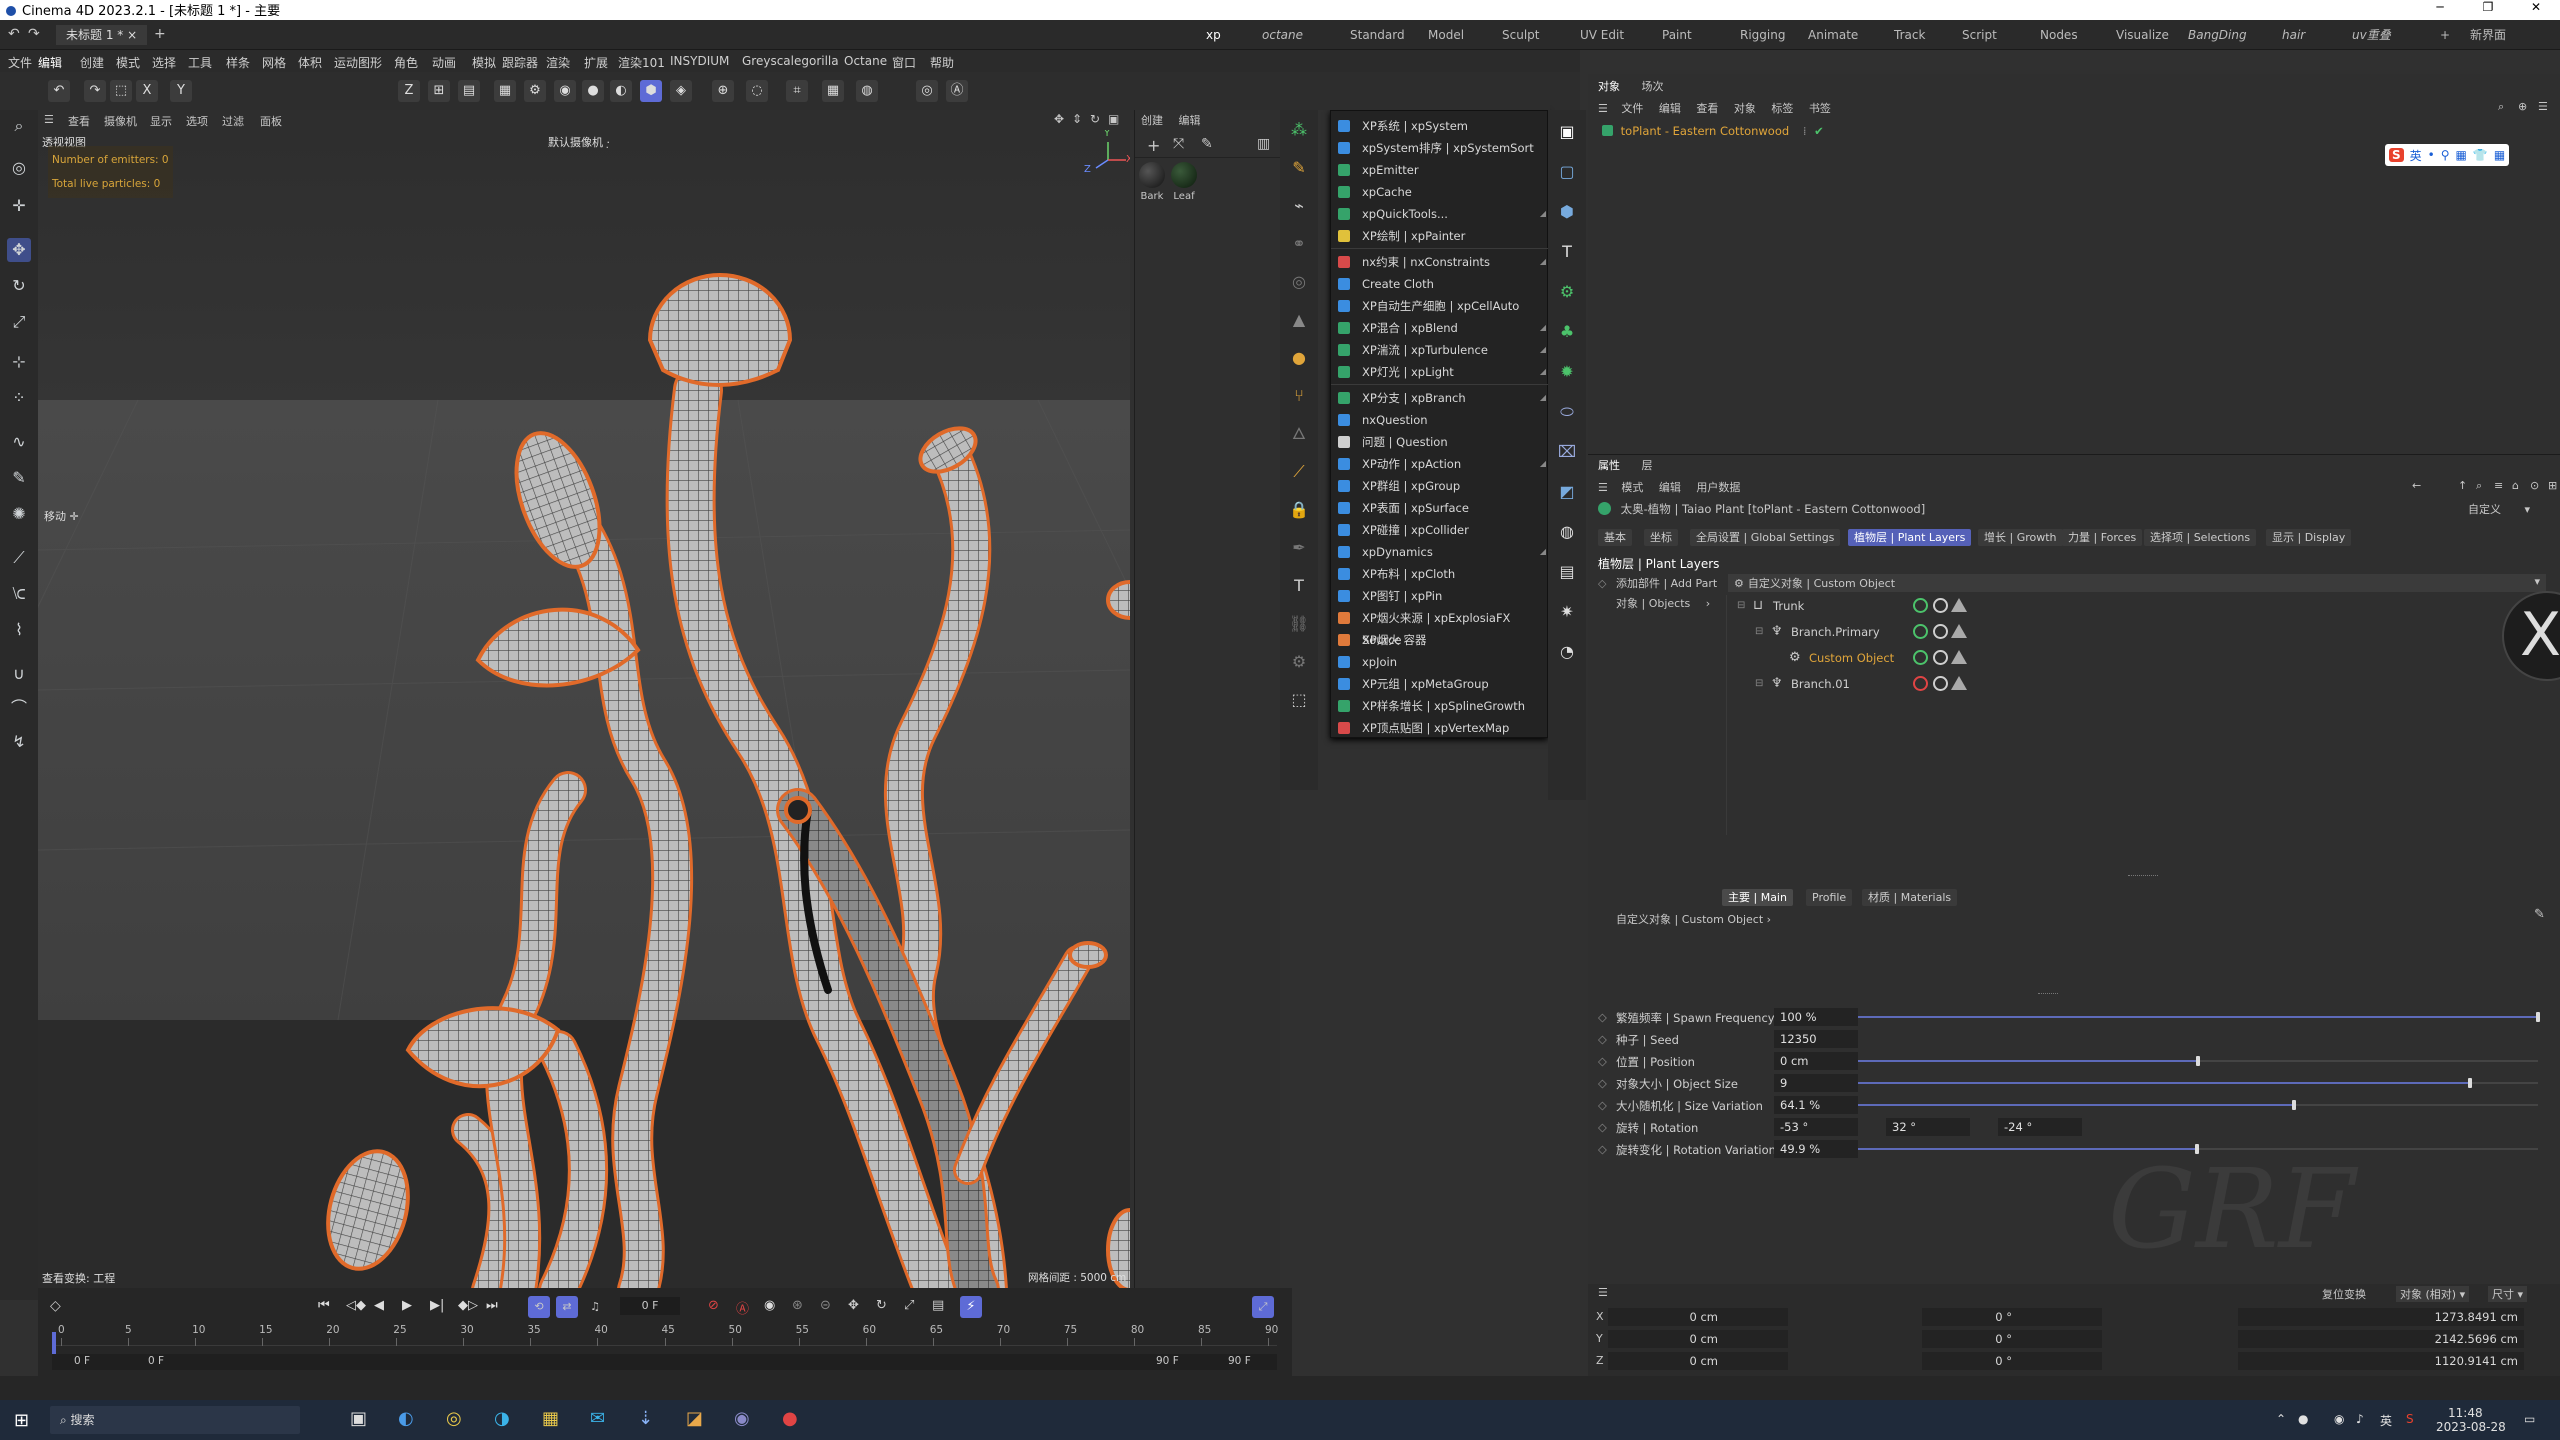  Describe the element at coordinates (1820, 108) in the screenshot. I see `object-menu-bookmarks: 书签` at that location.